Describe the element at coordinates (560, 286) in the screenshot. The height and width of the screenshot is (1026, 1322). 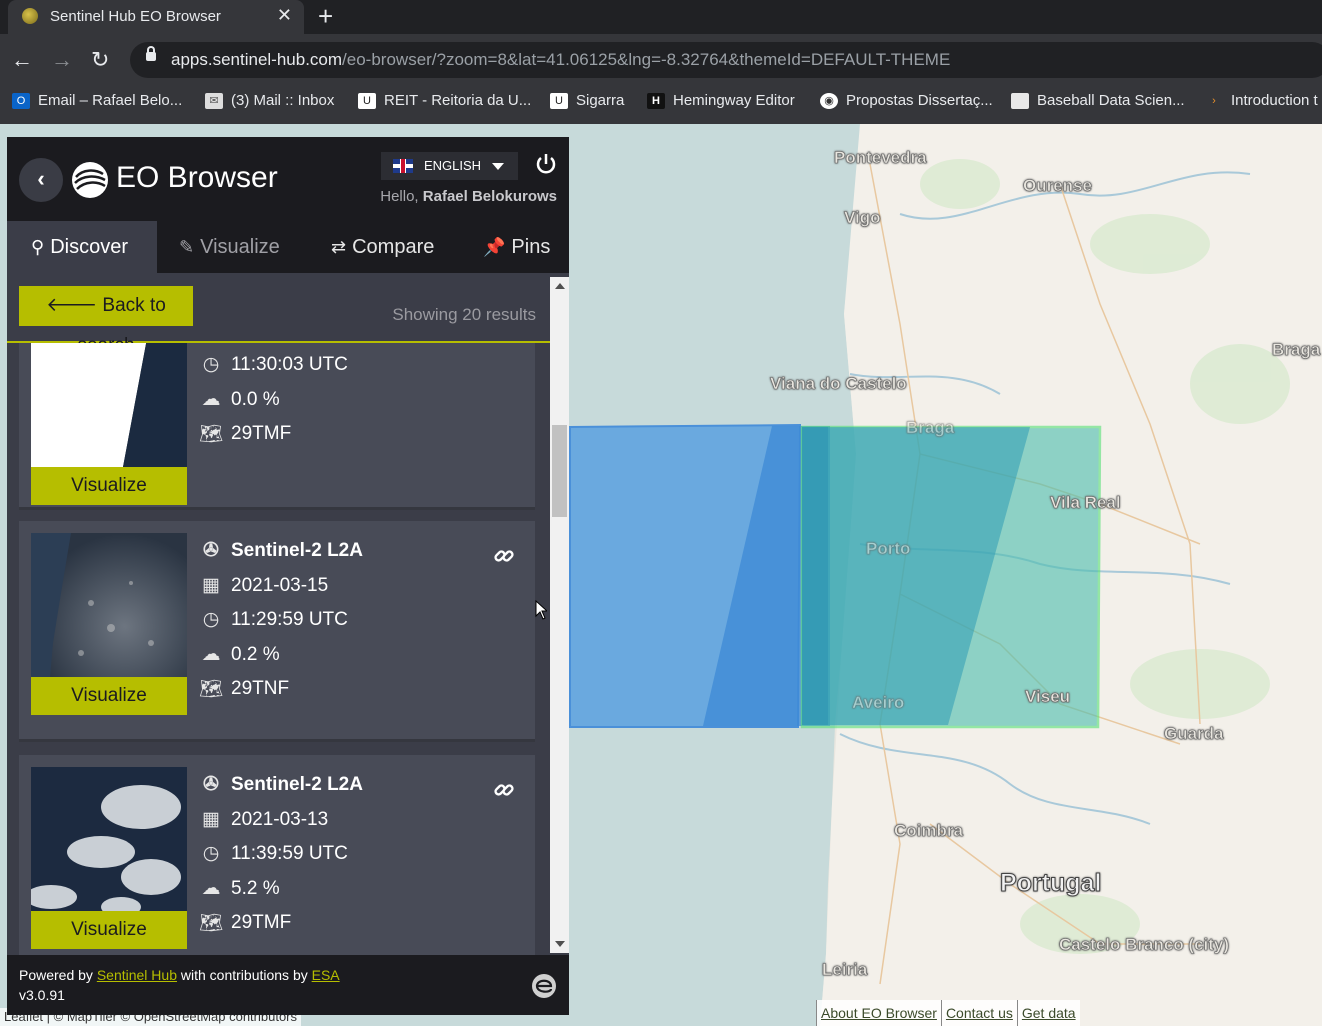
I see `scroll-up-icon` at that location.